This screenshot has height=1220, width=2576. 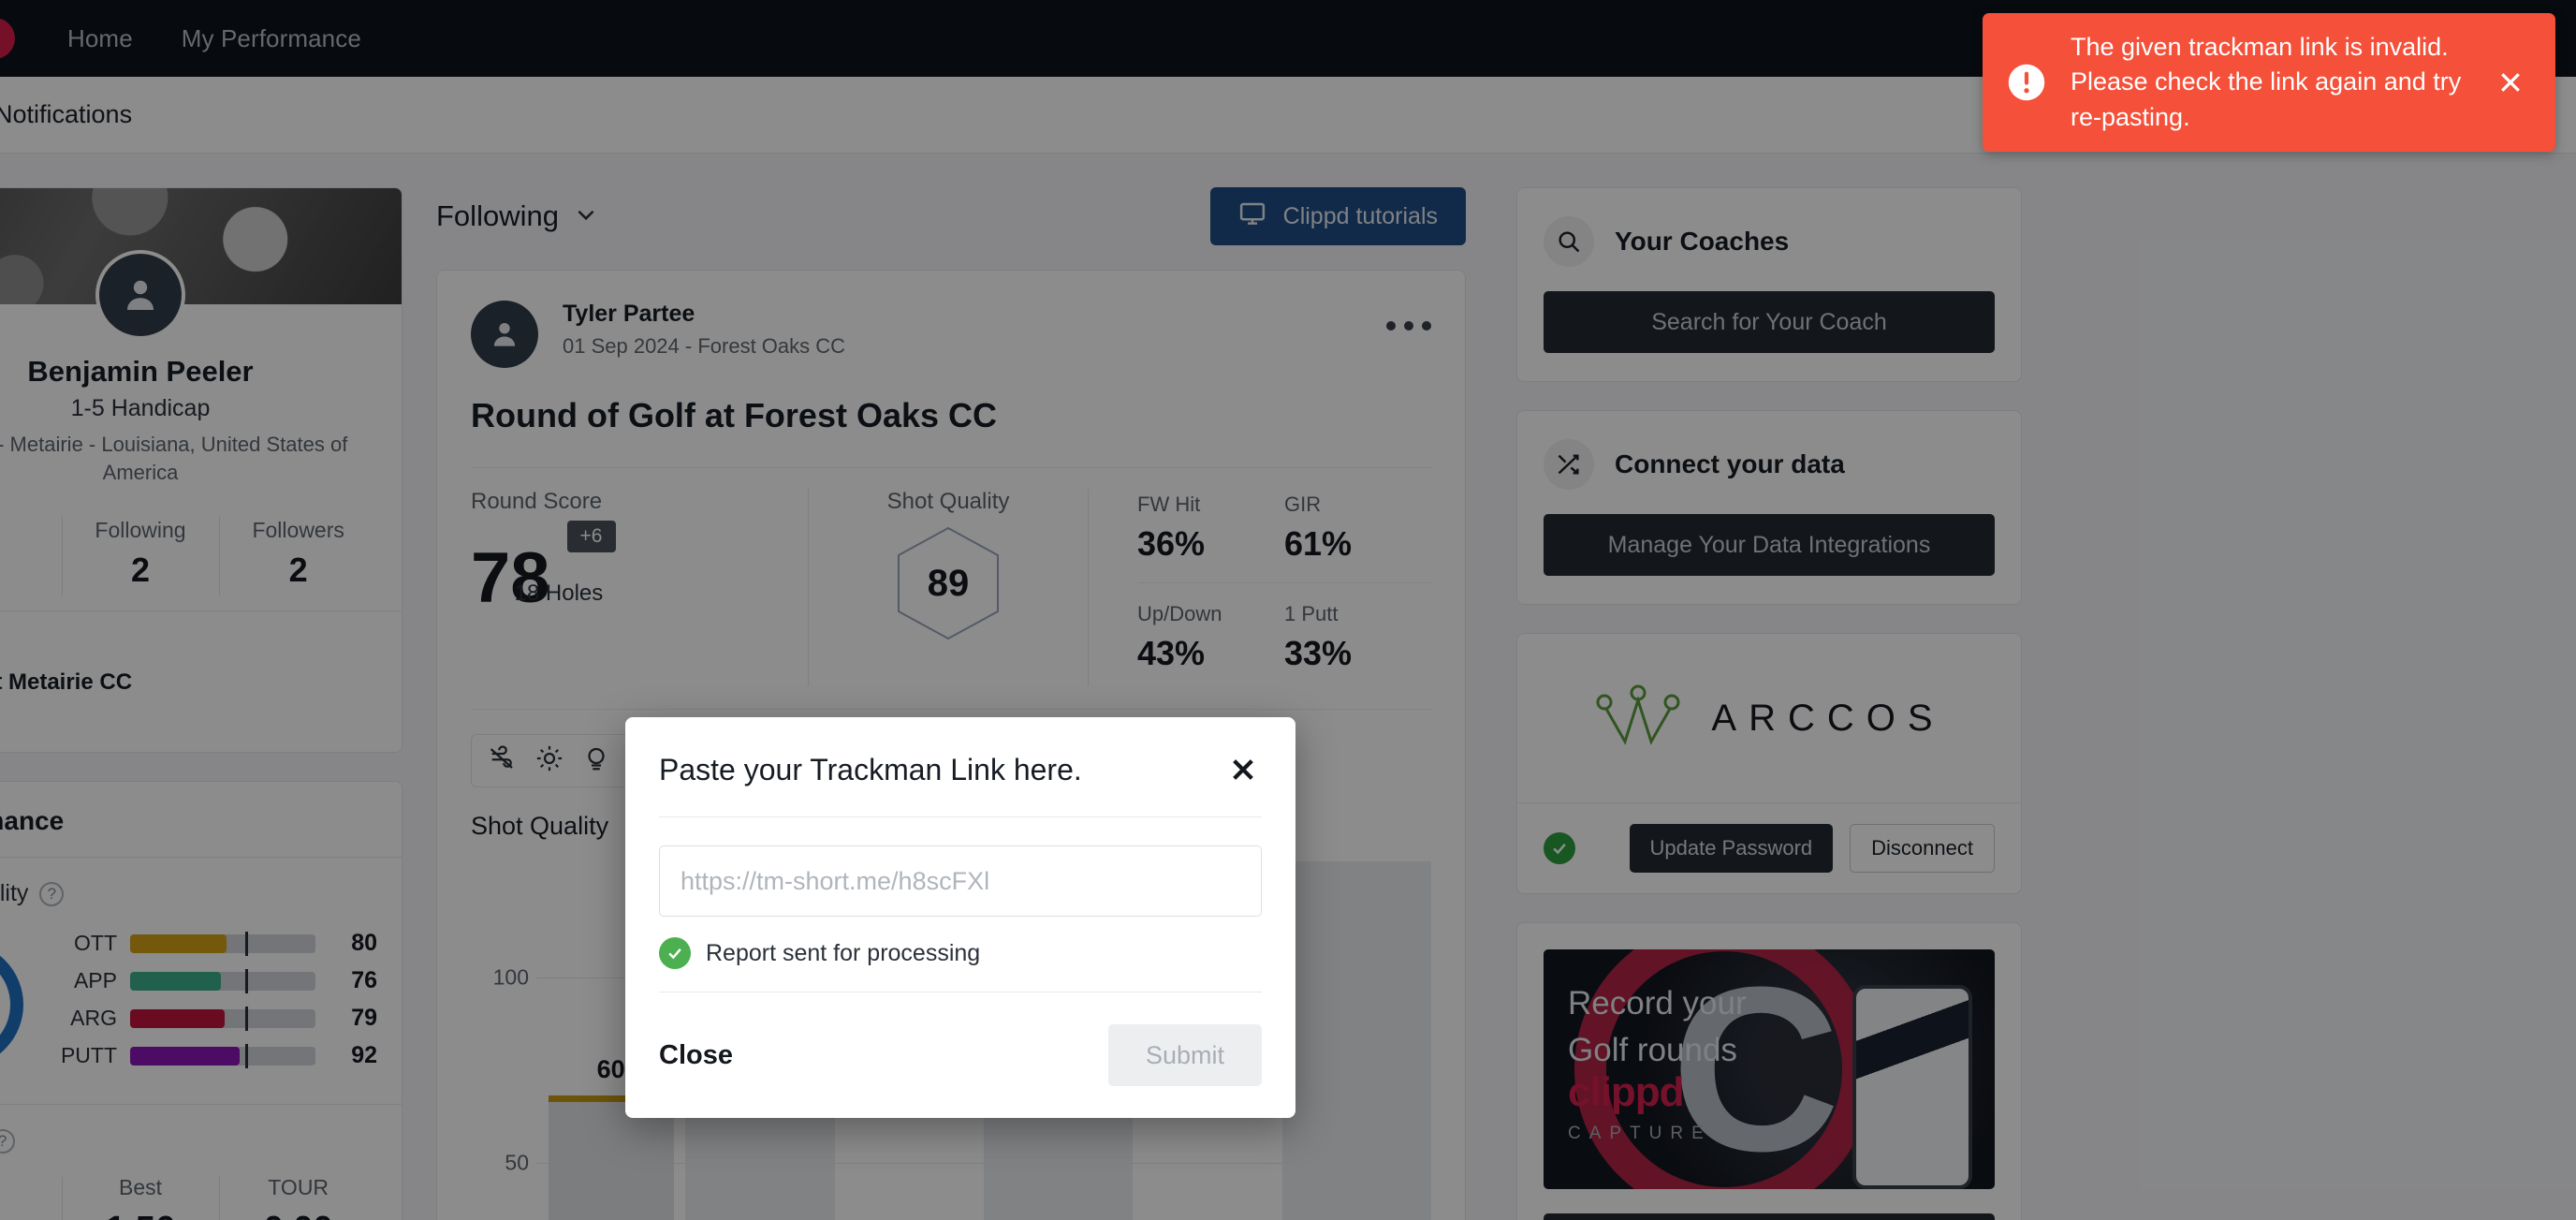 What do you see at coordinates (1185, 1055) in the screenshot?
I see `submit-button: Submit` at bounding box center [1185, 1055].